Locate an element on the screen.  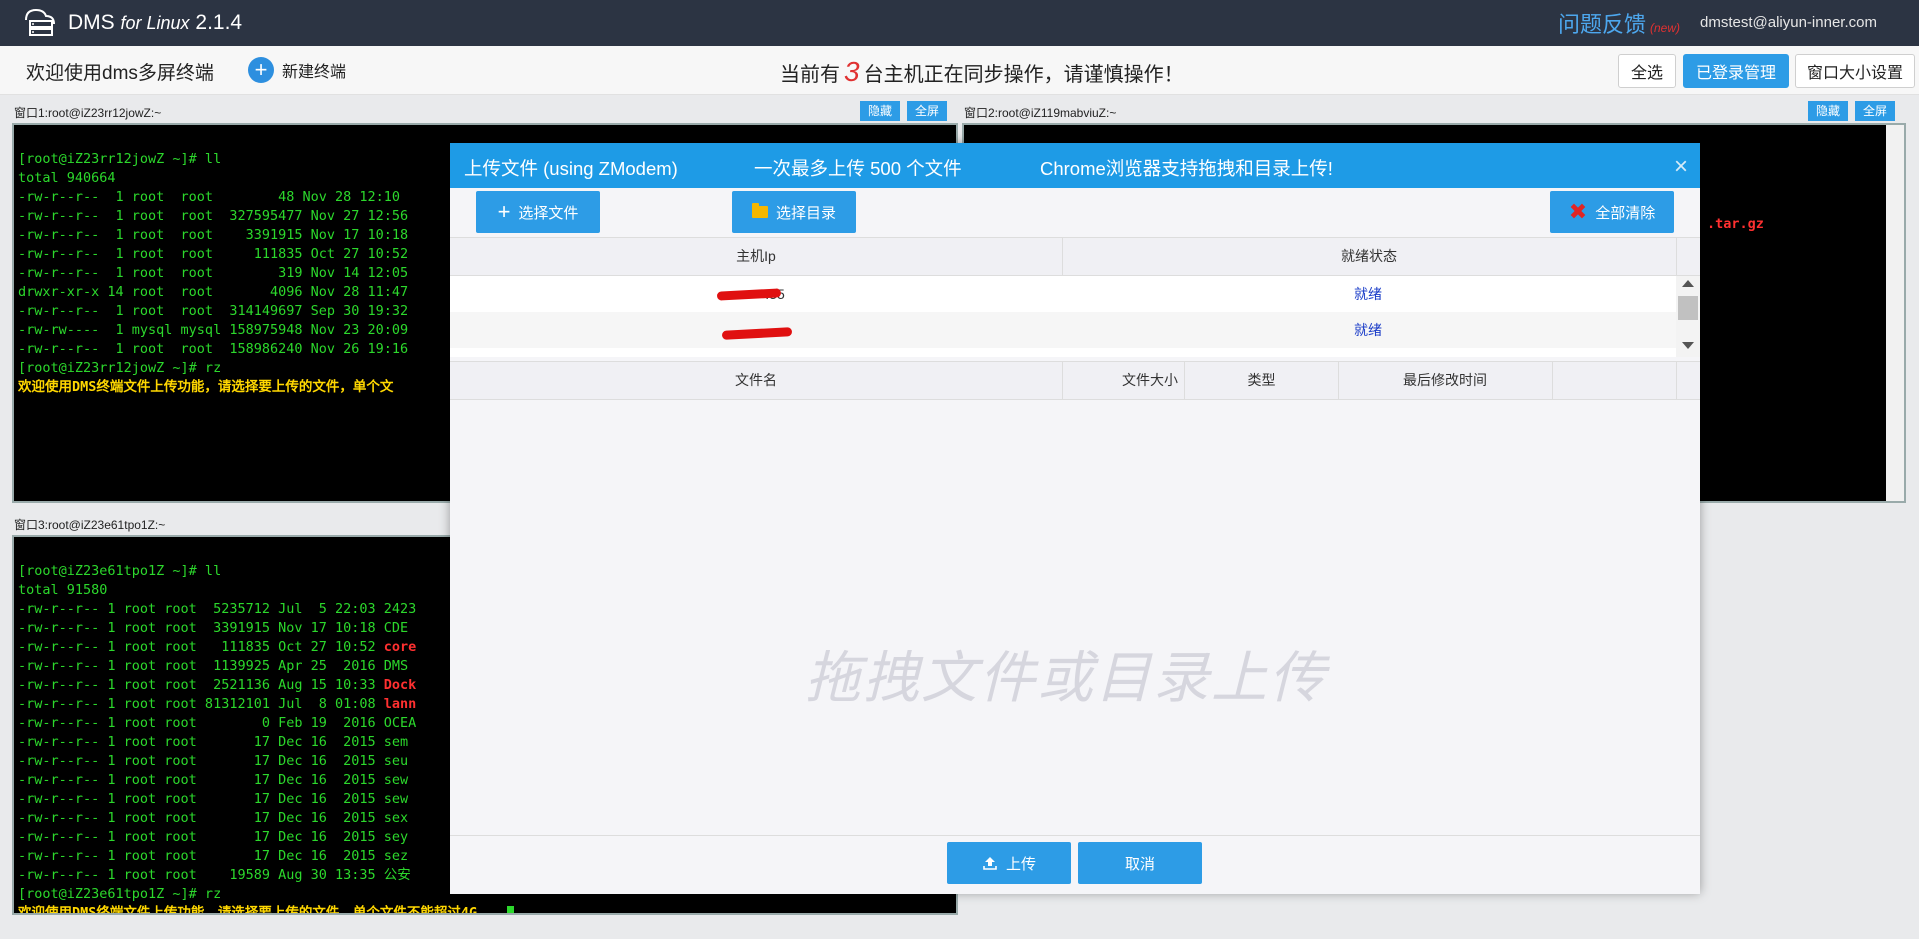
file-table-header: 文件名 文件大小 类型 最后修改时间 is located at coordinates (1075, 380).